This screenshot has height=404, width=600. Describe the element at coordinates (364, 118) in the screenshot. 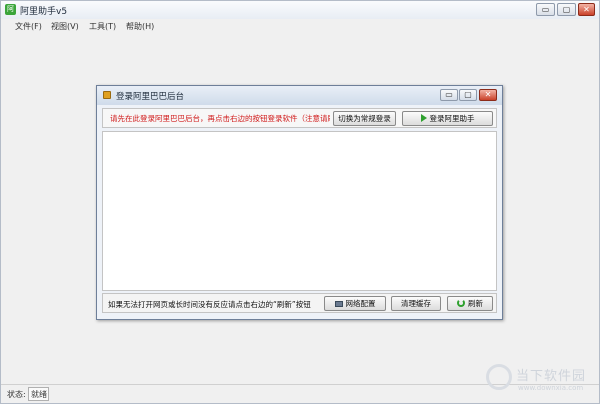

I see `switch-login-button: 切换为常规登录` at that location.